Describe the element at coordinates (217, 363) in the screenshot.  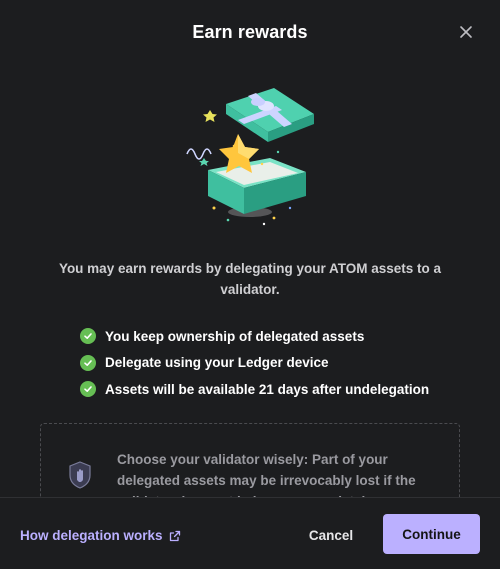
I see `list-item-label: Delegate using your Ledger device` at that location.